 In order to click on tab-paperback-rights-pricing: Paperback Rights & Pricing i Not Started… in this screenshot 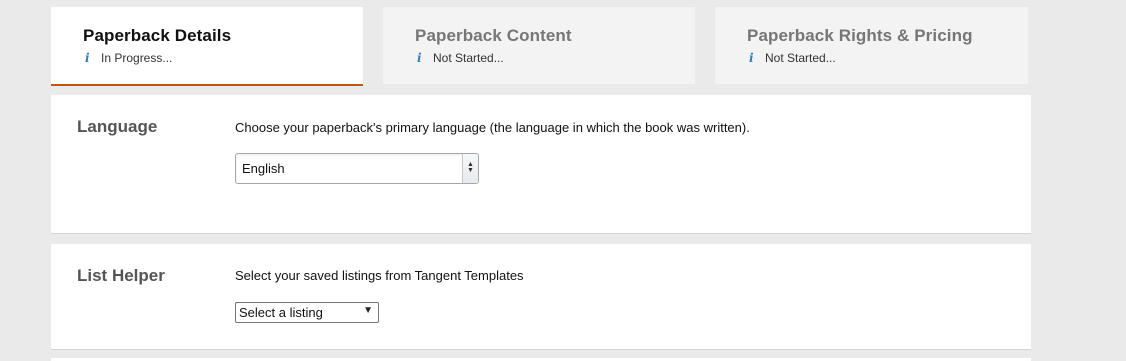, I will do `click(871, 45)`.